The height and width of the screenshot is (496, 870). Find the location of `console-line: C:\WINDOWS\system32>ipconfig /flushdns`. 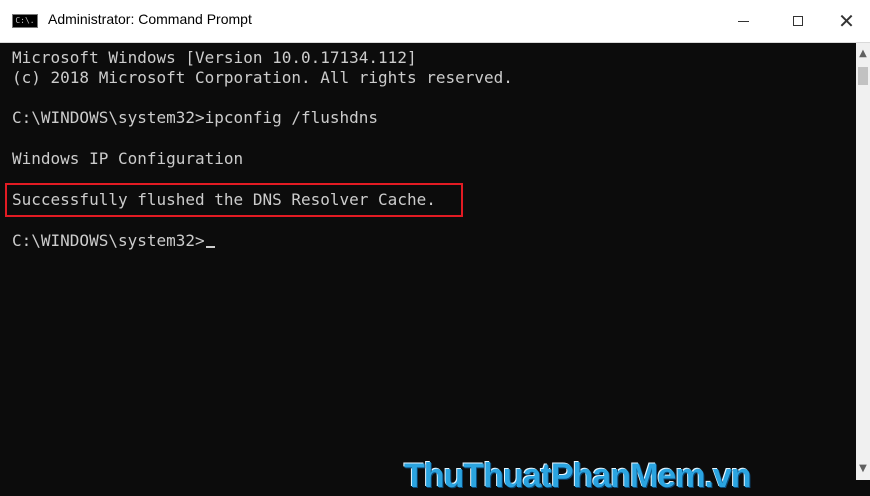

console-line: C:\WINDOWS\system32>ipconfig /flushdns is located at coordinates (195, 117).